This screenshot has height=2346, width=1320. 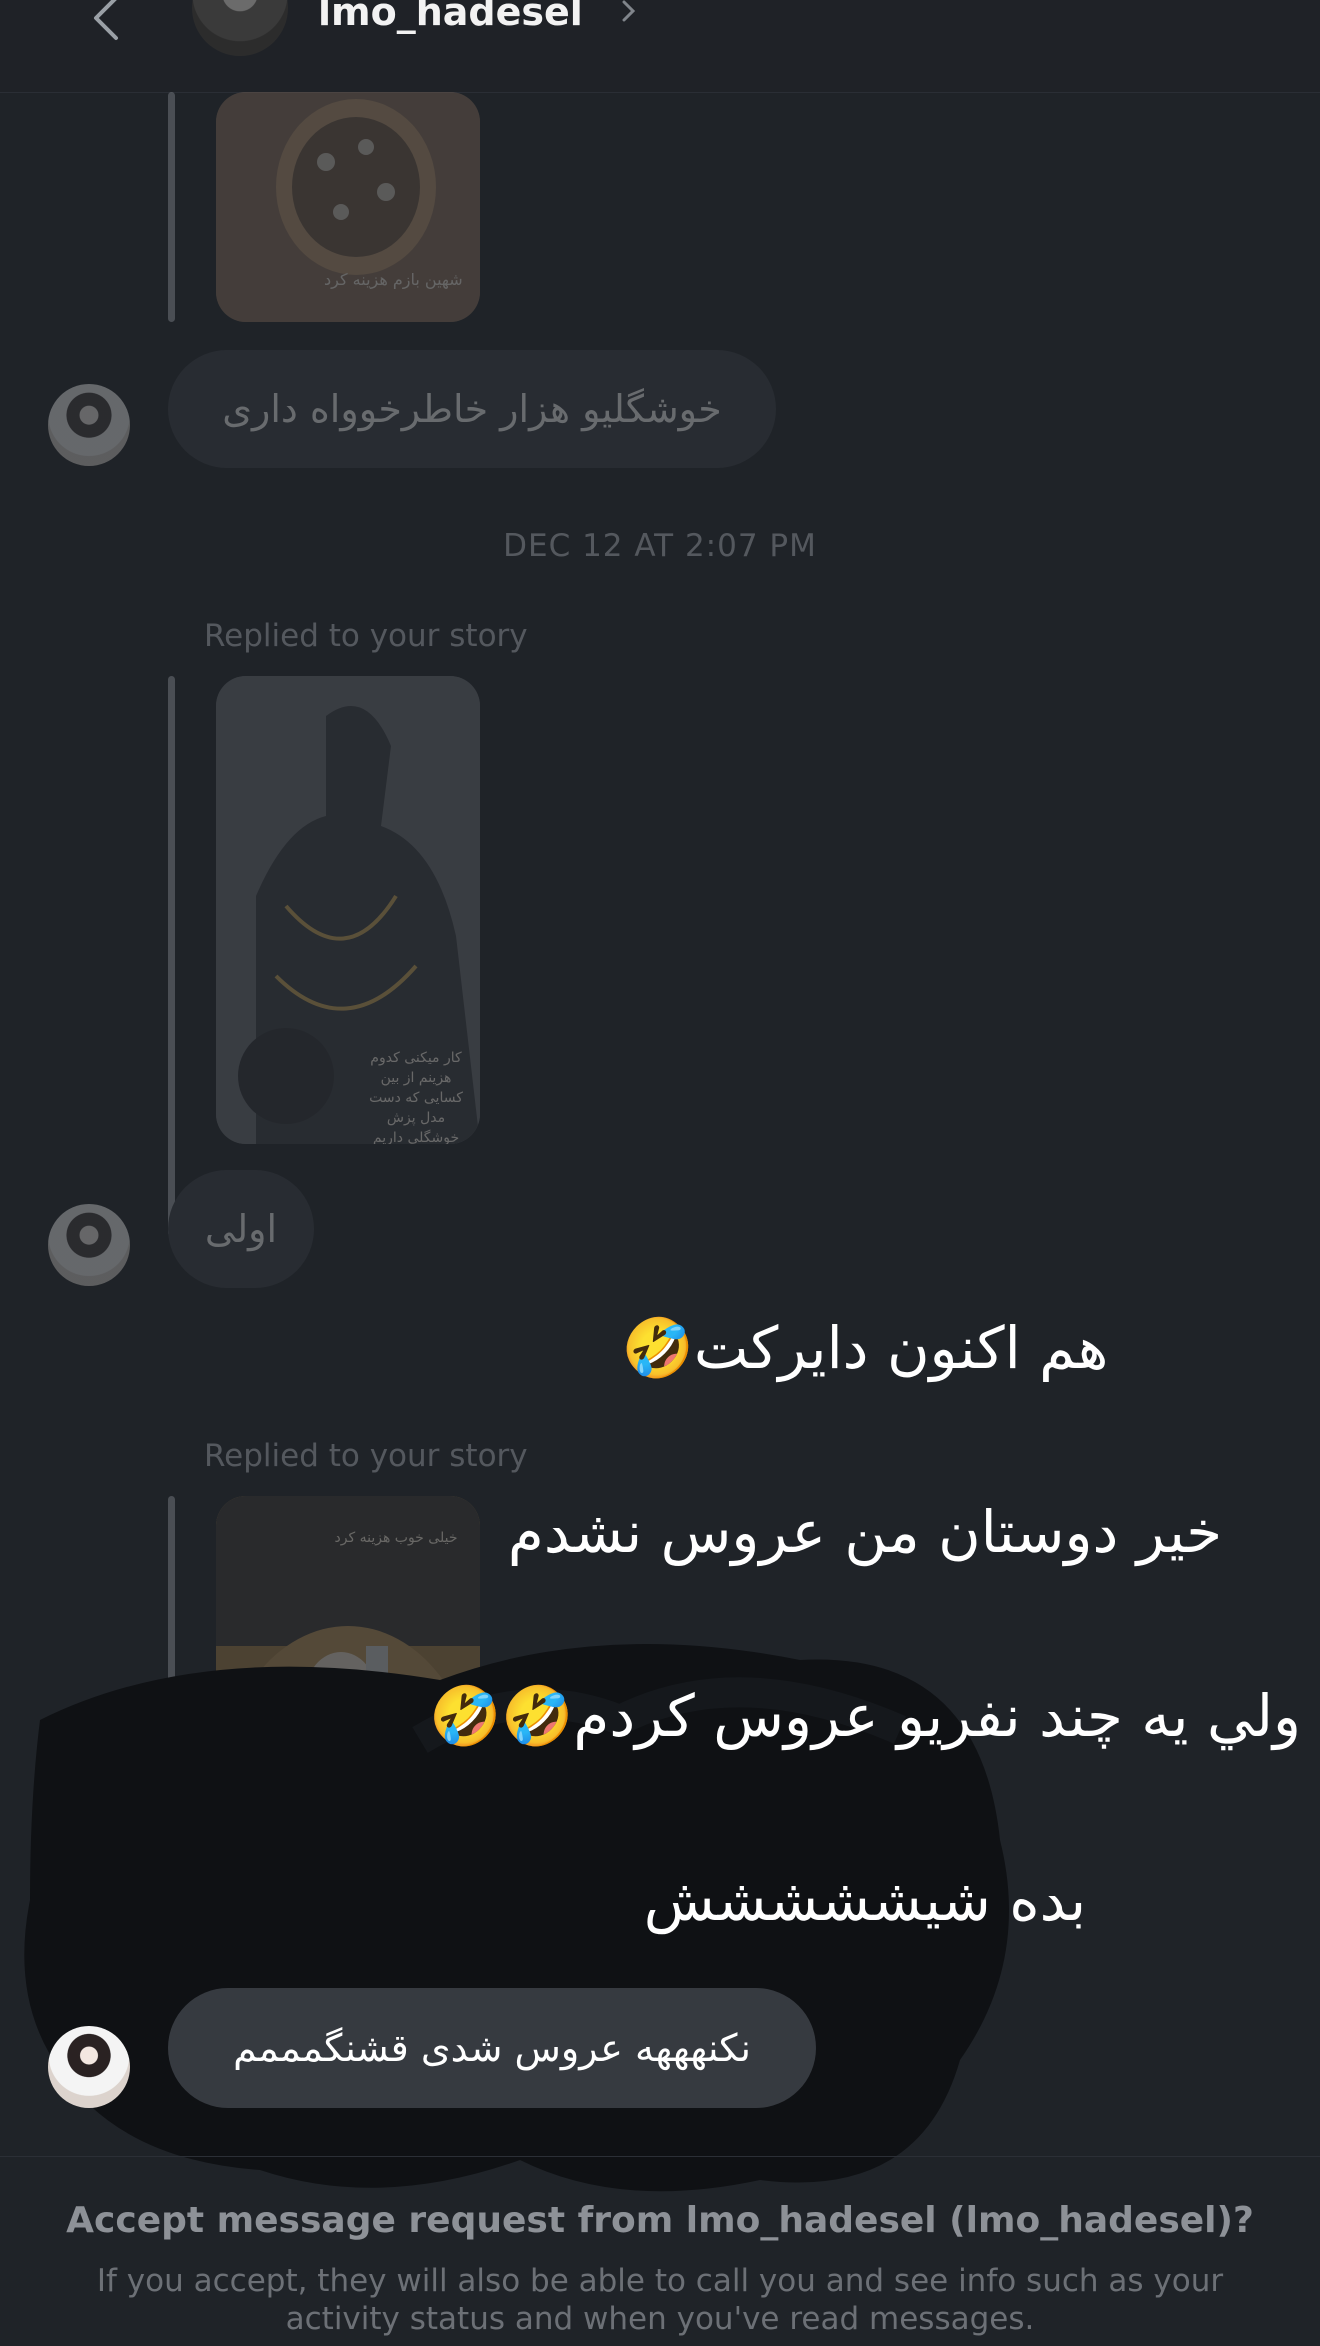 I want to click on message-timestamp: DEC 12 AT 2:07 PM, so click(x=660, y=546).